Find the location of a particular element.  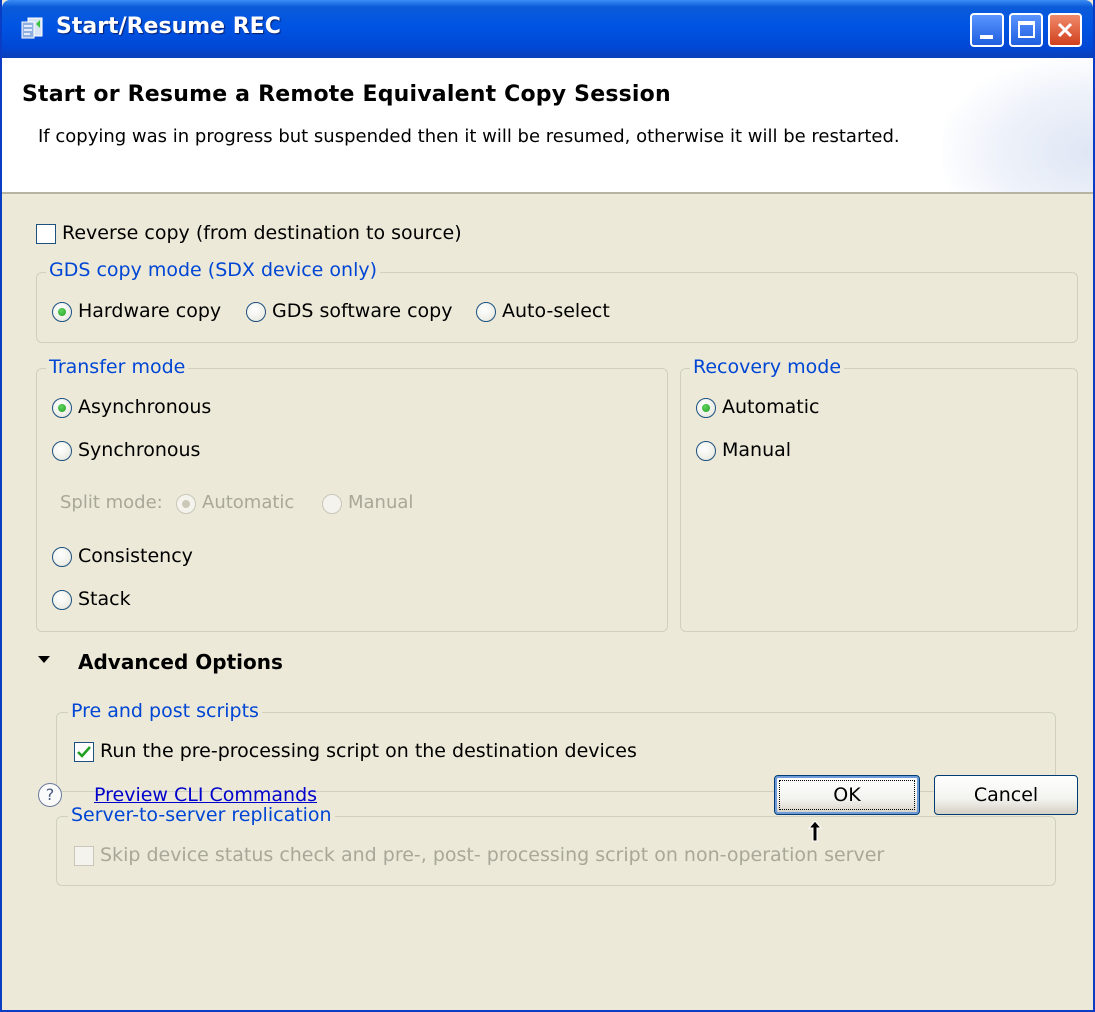

header-decoration is located at coordinates (1018, 125).